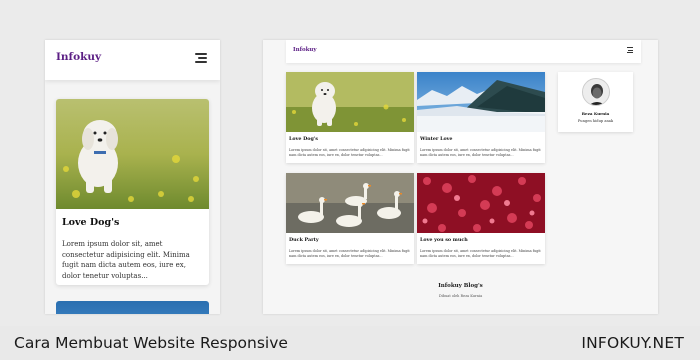  I want to click on card-title: Love you so much, so click(444, 240).